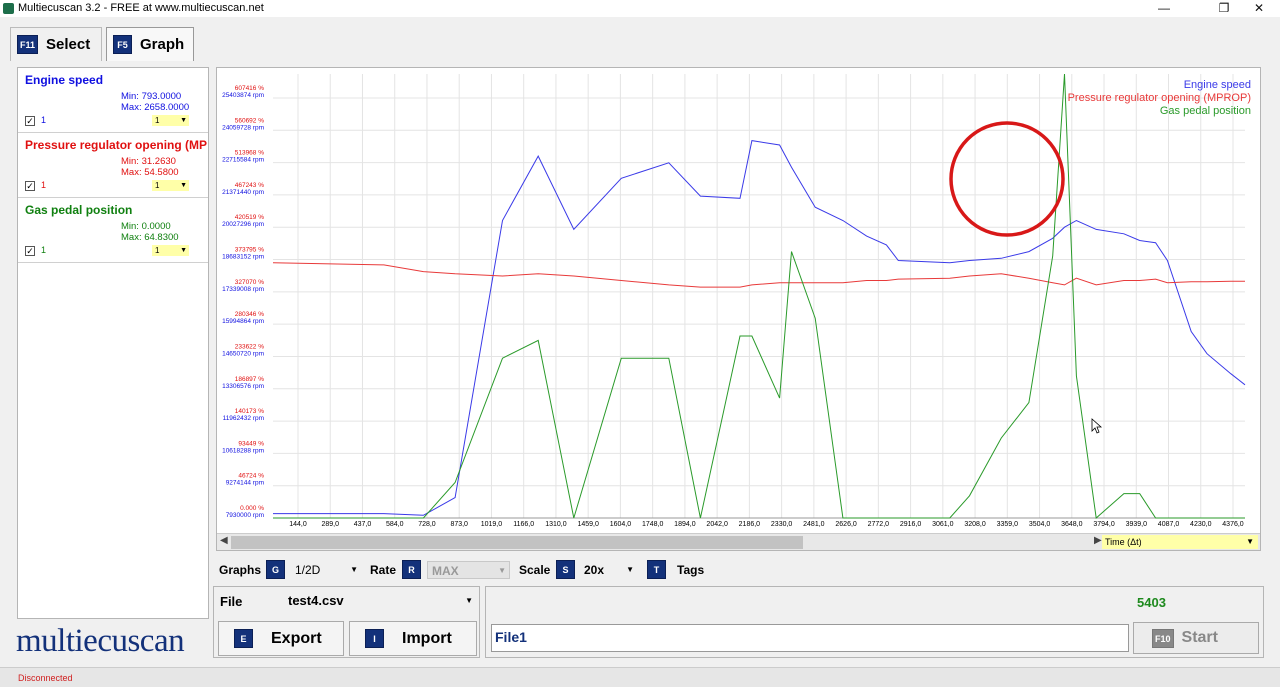 This screenshot has width=1280, height=687. I want to click on x-axis-select: Time (Δt) ▼, so click(1180, 542).